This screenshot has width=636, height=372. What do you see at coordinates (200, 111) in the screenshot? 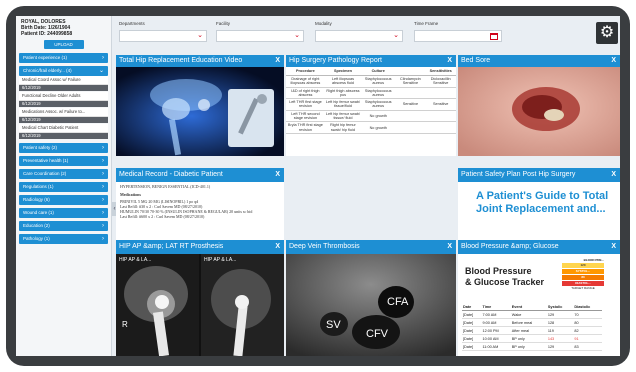
I see `video-thumbnail` at bounding box center [200, 111].